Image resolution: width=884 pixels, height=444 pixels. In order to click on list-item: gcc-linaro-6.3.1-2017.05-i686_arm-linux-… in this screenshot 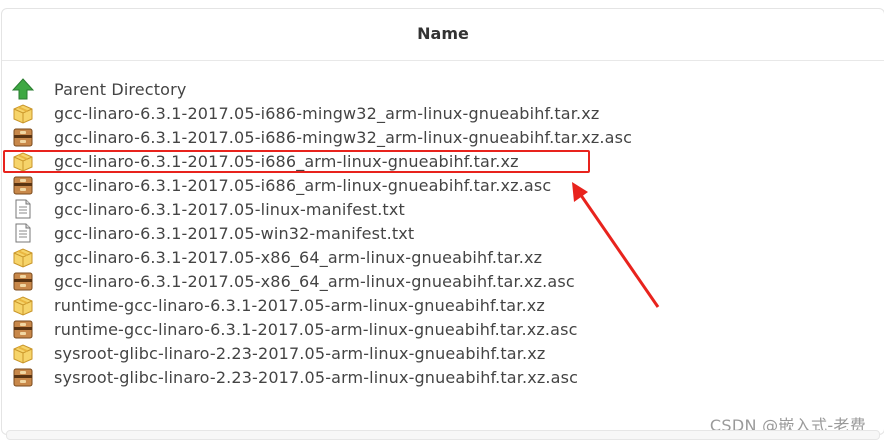, I will do `click(443, 185)`.